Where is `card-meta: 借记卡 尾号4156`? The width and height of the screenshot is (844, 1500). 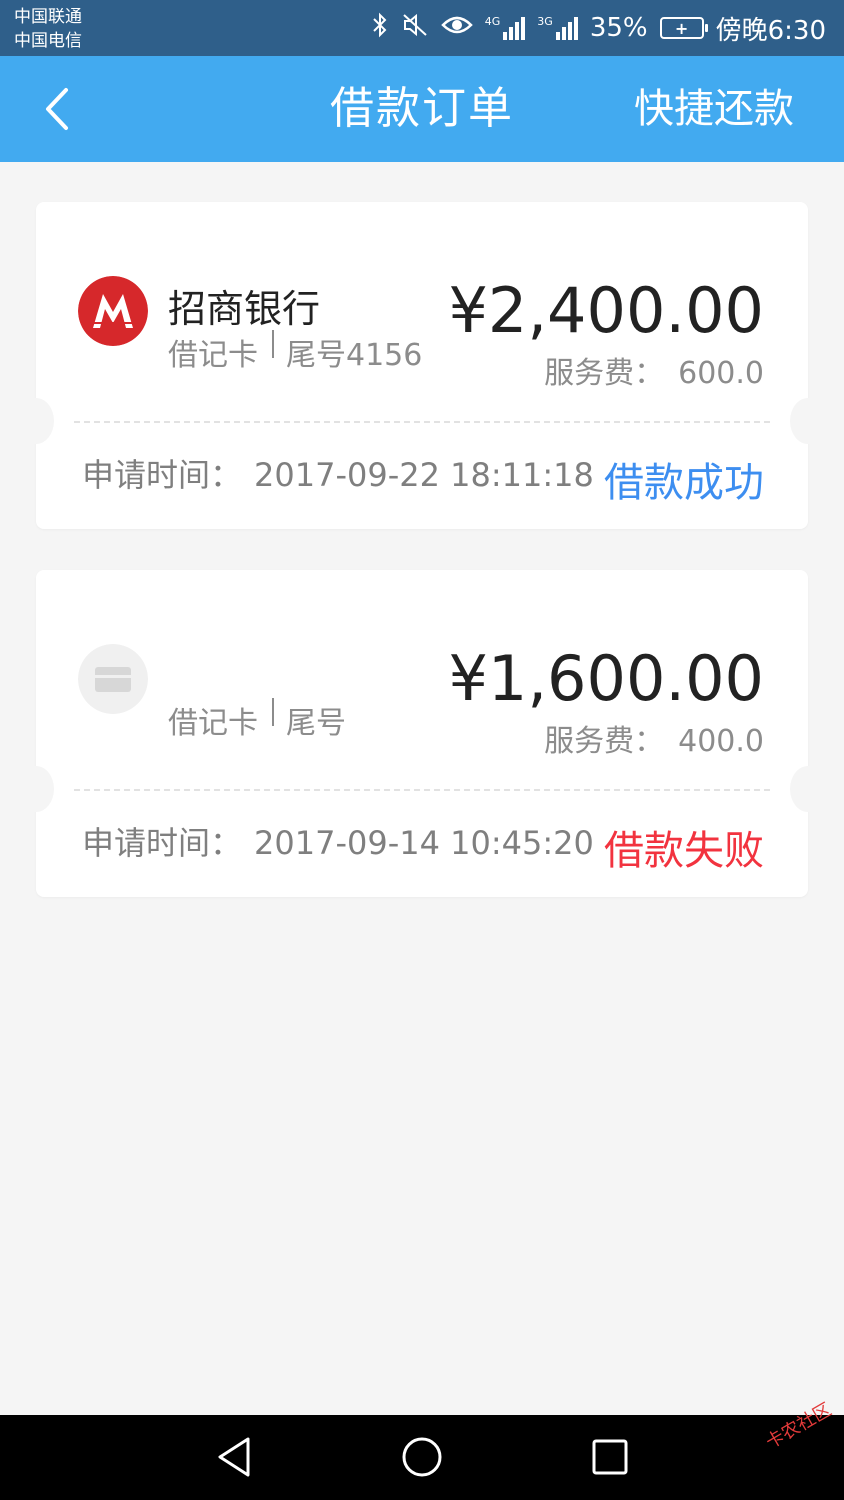
card-meta: 借记卡 尾号4156 is located at coordinates (295, 352).